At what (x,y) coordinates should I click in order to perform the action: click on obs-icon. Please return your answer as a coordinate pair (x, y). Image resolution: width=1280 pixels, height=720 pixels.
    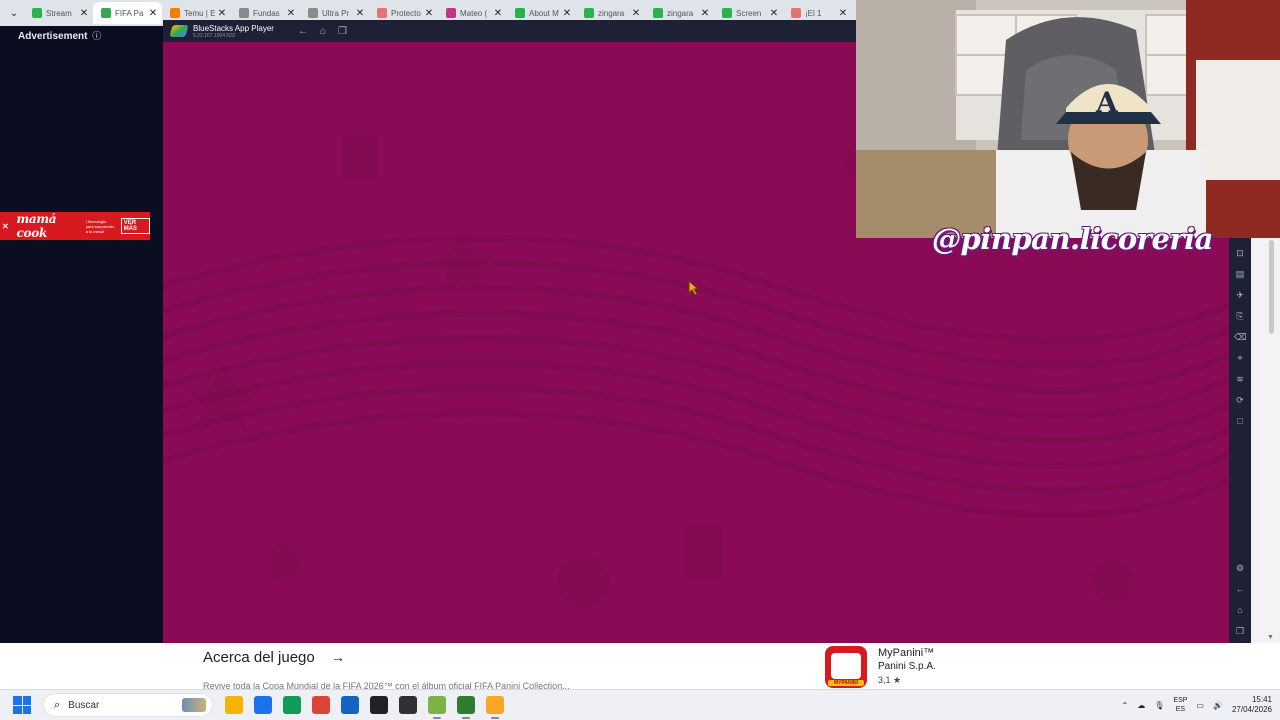
    Looking at the image, I should click on (379, 705).